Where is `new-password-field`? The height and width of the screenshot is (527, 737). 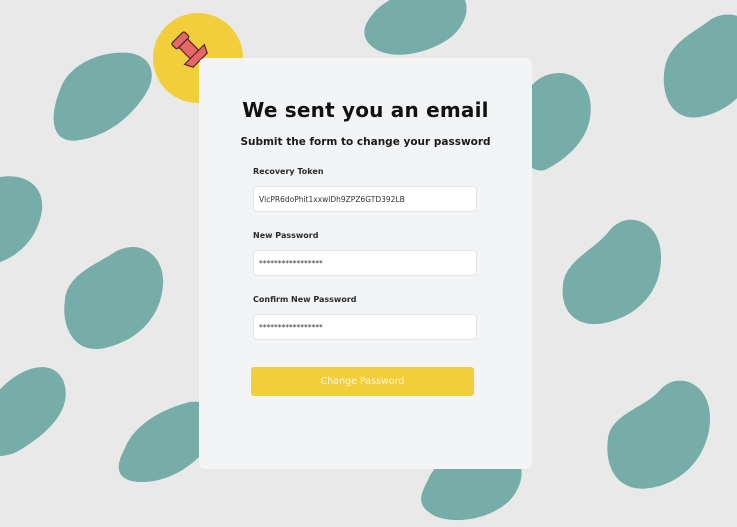
new-password-field is located at coordinates (365, 263).